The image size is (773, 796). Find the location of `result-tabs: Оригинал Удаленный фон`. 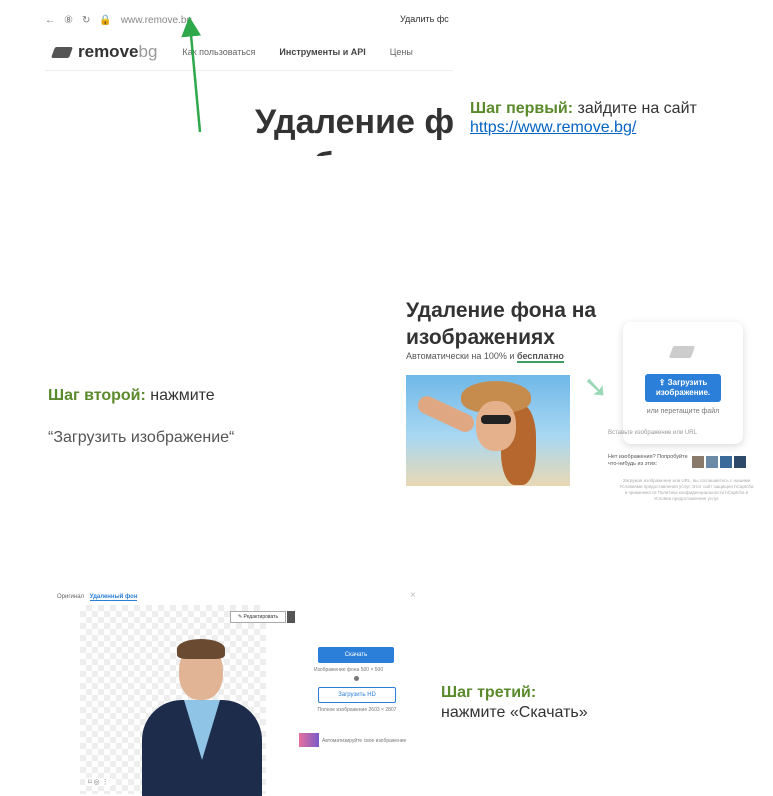

result-tabs: Оригинал Удаленный фон is located at coordinates (97, 597).